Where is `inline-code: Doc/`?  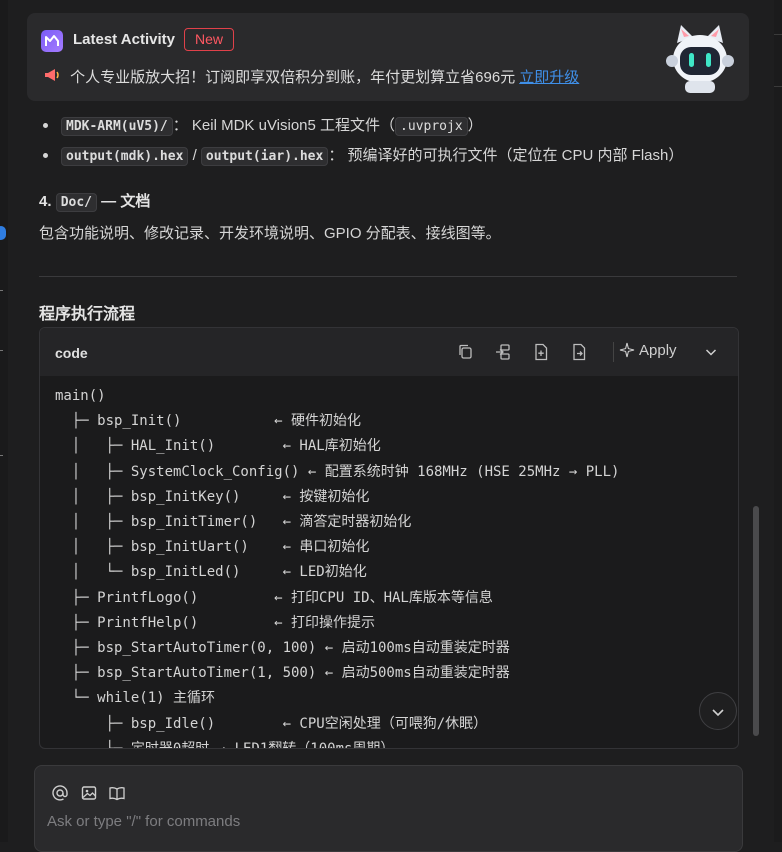
inline-code: Doc/ is located at coordinates (76, 202).